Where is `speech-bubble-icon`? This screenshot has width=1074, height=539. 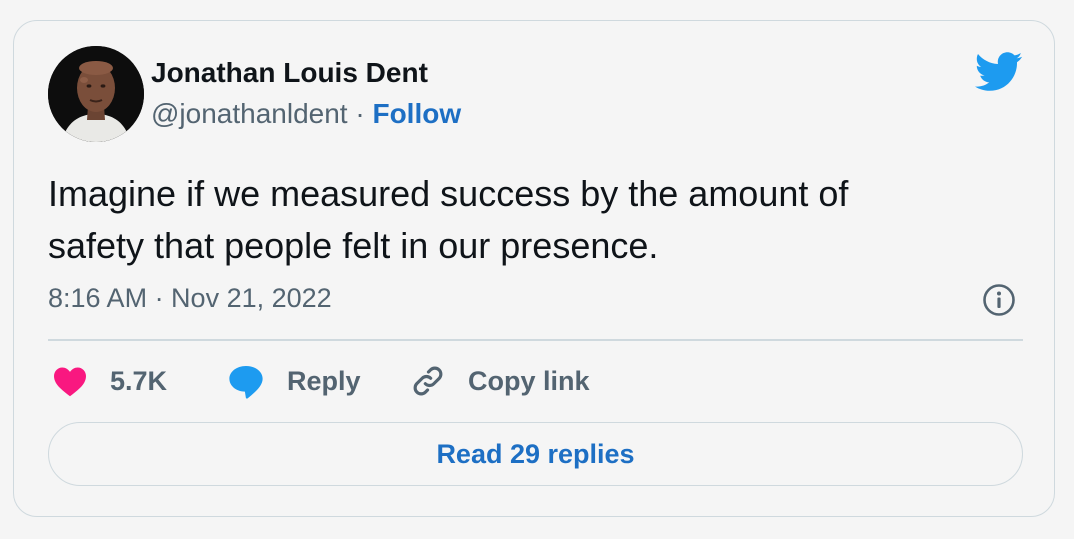 speech-bubble-icon is located at coordinates (246, 382).